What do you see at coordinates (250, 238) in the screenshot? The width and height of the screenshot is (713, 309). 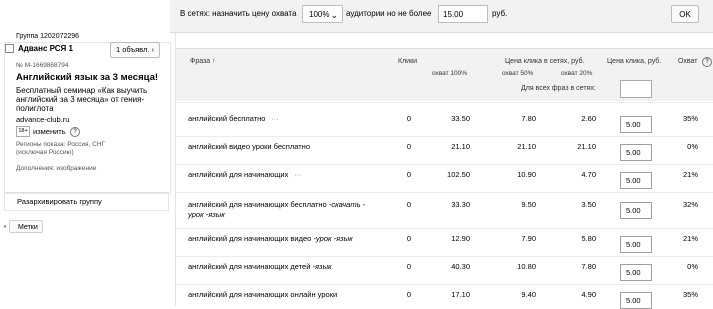 I see `phrase-main: английский для начинающих видео` at bounding box center [250, 238].